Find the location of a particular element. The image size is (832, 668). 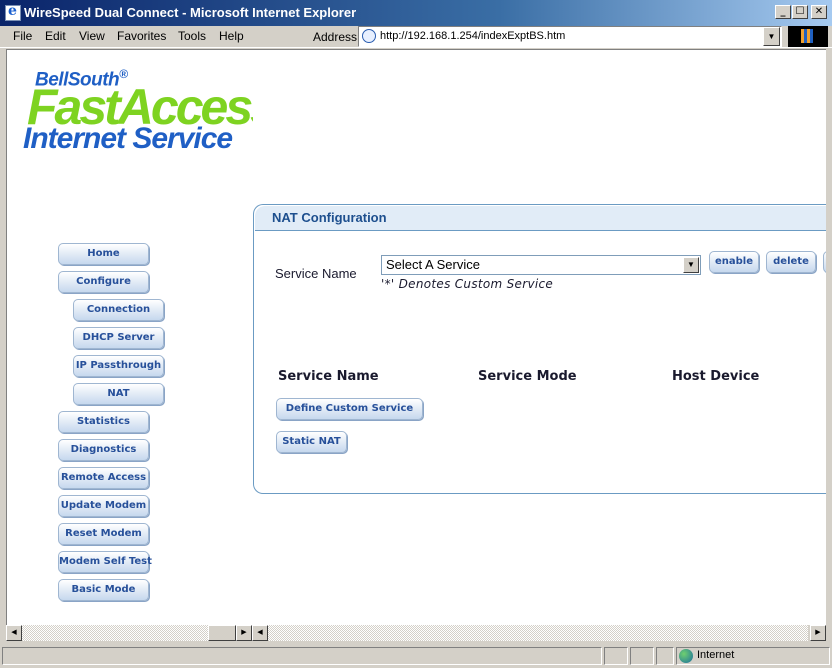

scroll-right-icon: ▶ is located at coordinates (244, 633).